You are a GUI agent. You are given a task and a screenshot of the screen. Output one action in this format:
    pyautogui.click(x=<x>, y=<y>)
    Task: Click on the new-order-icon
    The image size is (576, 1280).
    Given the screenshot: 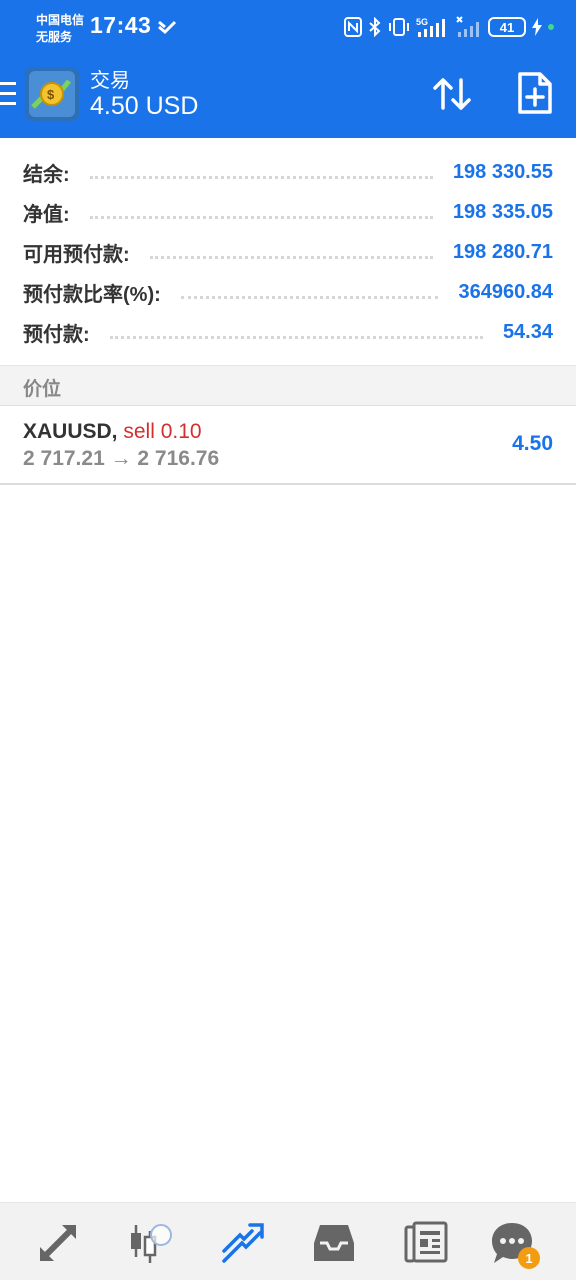 What is the action you would take?
    pyautogui.click(x=534, y=93)
    